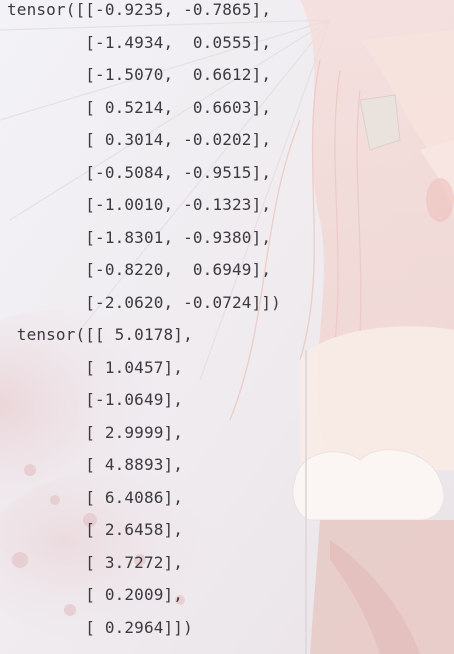 This screenshot has height=654, width=454. I want to click on tensor-line: [ 4.8893],, so click(95, 464).